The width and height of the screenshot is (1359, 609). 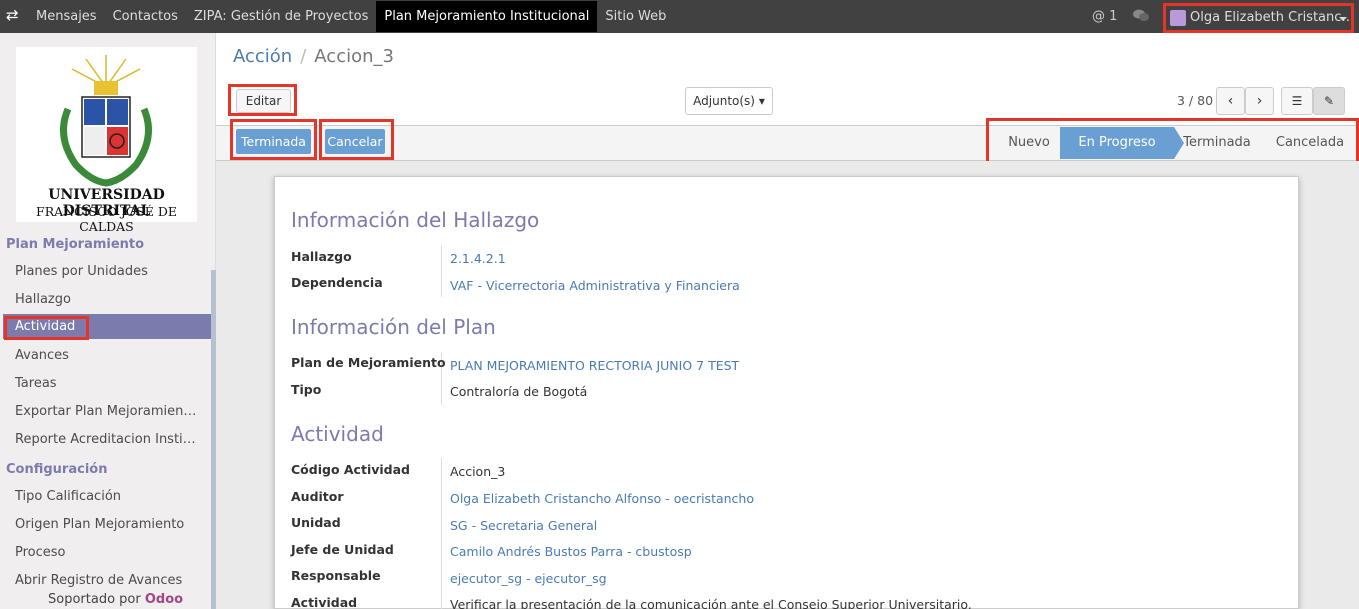 I want to click on value-plan: PLAN MEJORAMIENTO RECTORIA JUNIO 7 TEST, so click(x=594, y=365).